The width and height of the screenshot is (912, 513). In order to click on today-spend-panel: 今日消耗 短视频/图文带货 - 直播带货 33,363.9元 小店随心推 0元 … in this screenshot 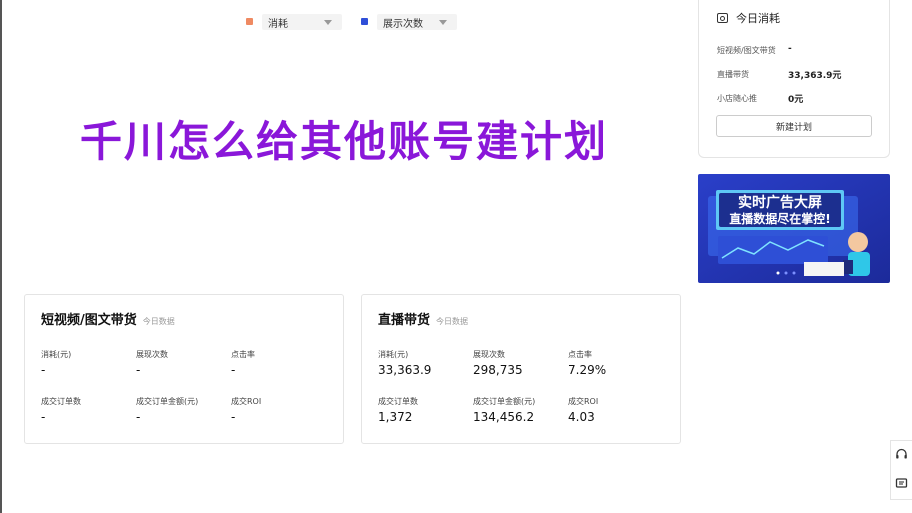, I will do `click(794, 79)`.